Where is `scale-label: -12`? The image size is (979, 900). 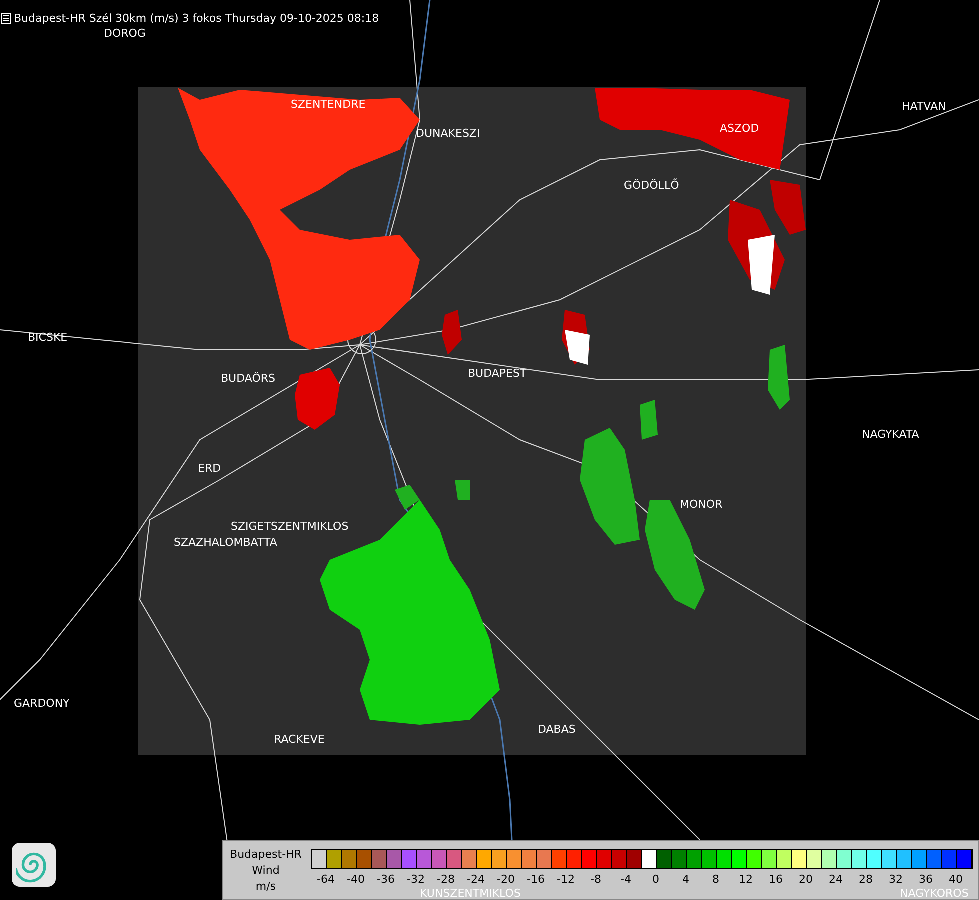 scale-label: -12 is located at coordinates (566, 879).